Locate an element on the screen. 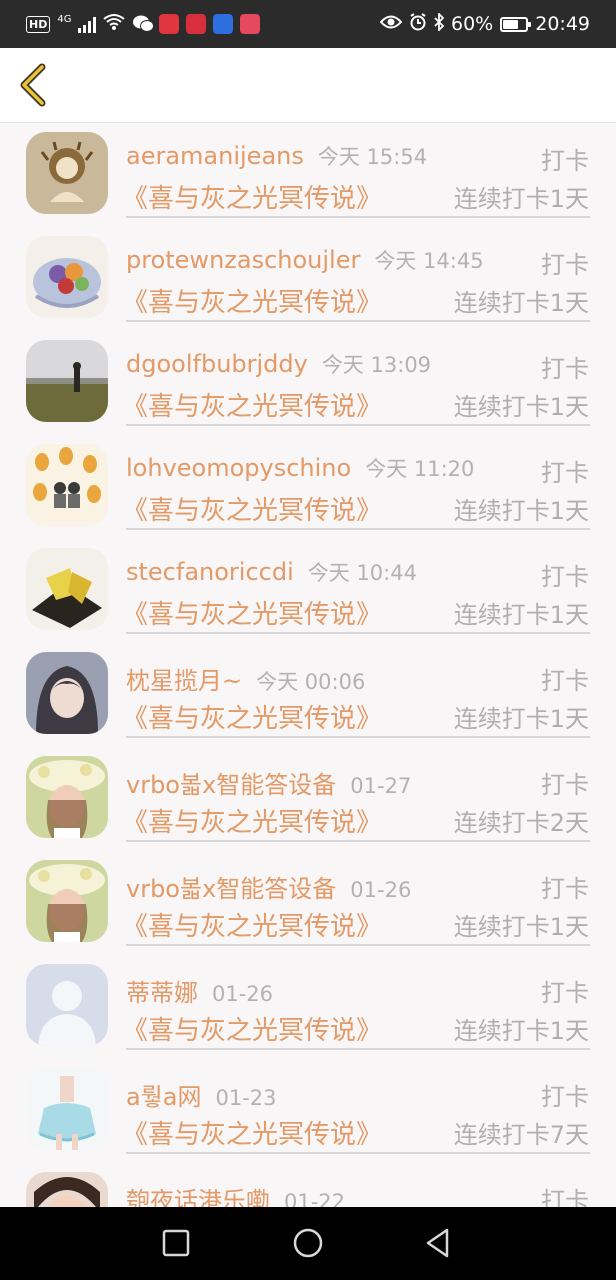 The width and height of the screenshot is (616, 1280). circle-icon is located at coordinates (308, 1243).